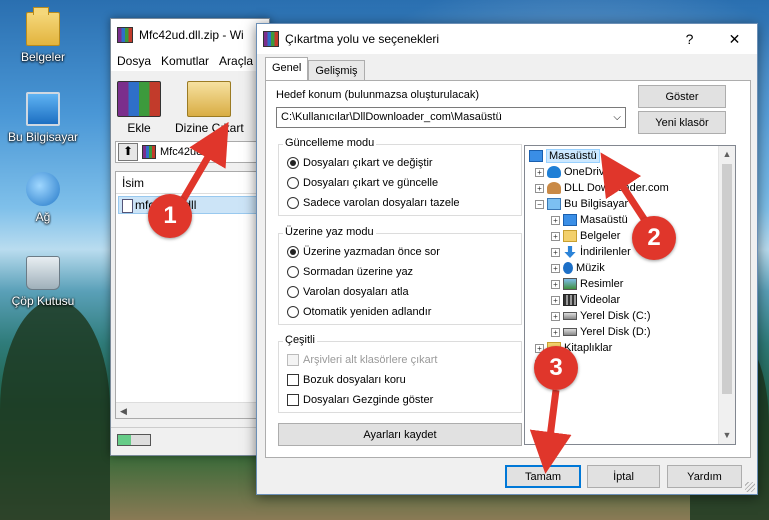 The image size is (769, 520). I want to click on help-title-button: ?, so click(689, 39).